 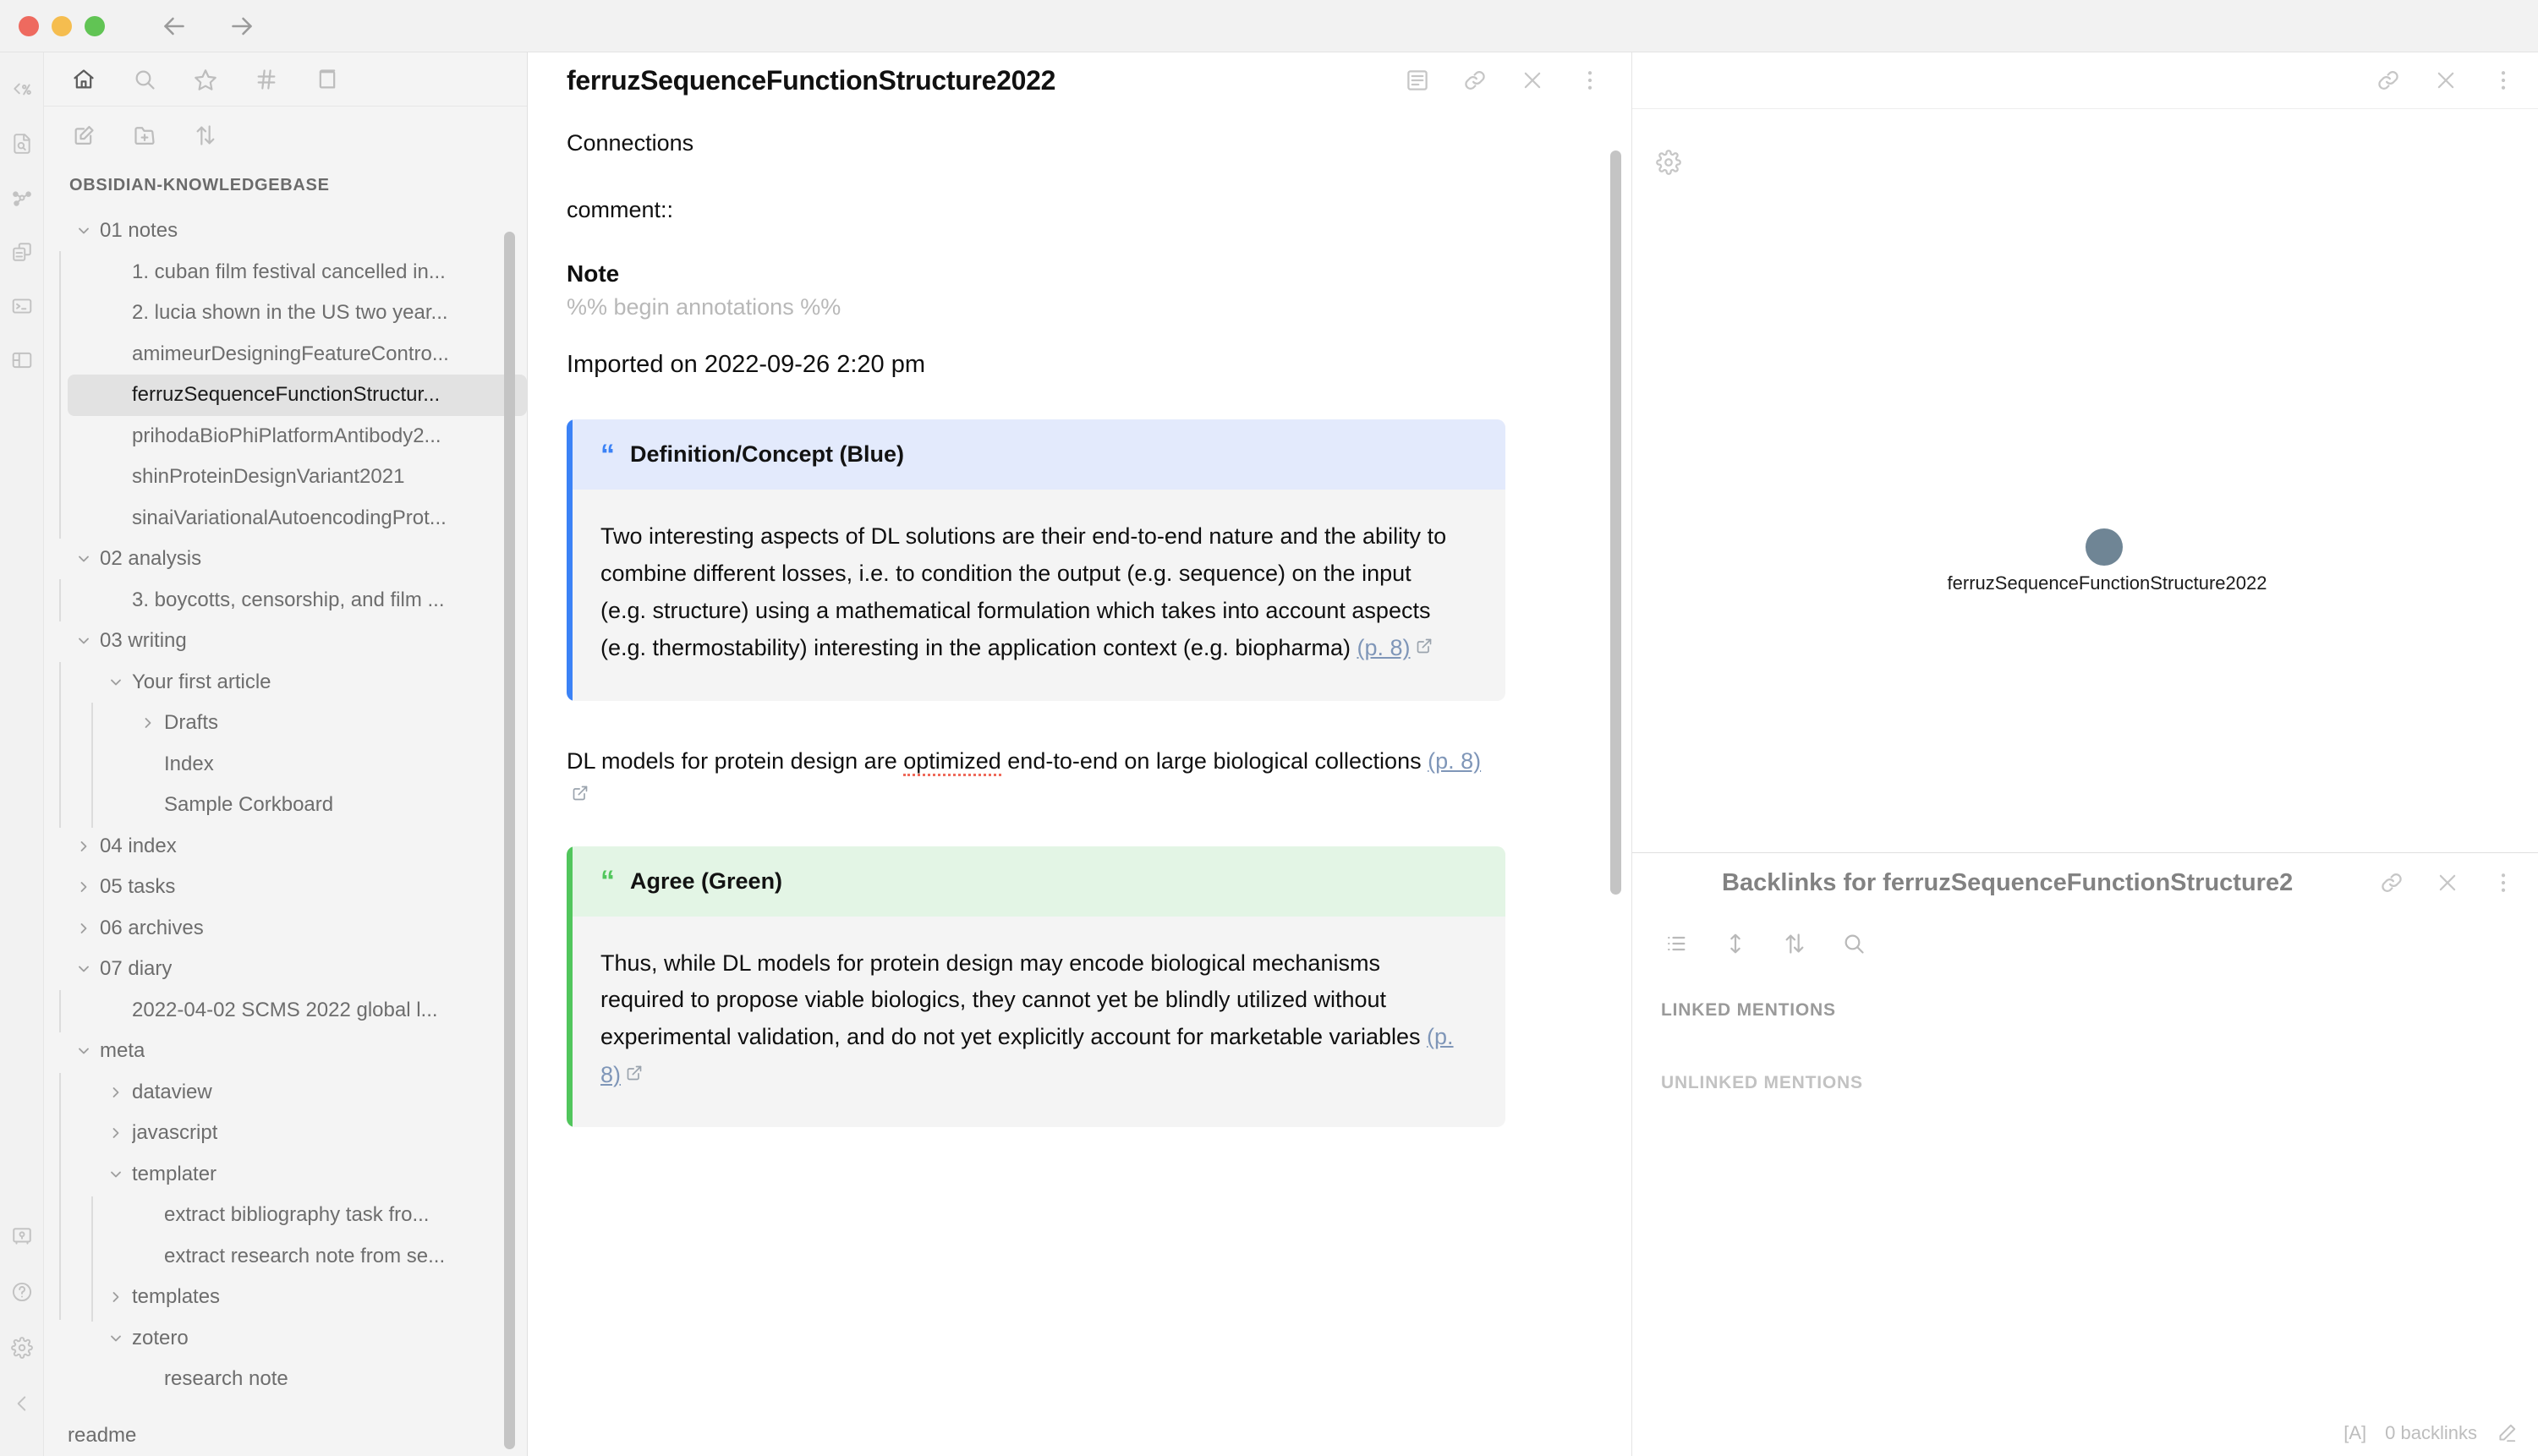 What do you see at coordinates (298, 477) in the screenshot?
I see `tree-file-shinproteindesignvariant2021: shinProteinDesignVariant2021` at bounding box center [298, 477].